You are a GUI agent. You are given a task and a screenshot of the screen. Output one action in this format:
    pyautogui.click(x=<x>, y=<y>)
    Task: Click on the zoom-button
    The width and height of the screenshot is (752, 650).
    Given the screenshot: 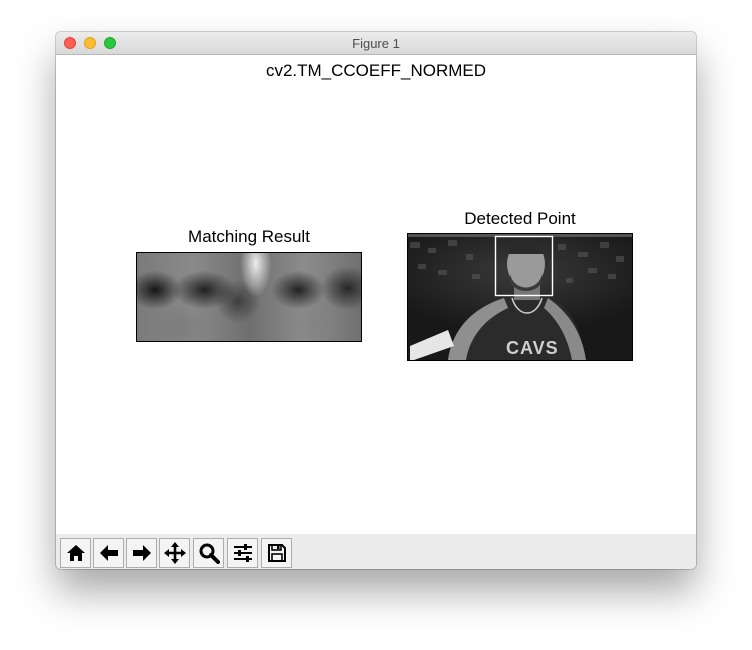 What is the action you would take?
    pyautogui.click(x=208, y=553)
    